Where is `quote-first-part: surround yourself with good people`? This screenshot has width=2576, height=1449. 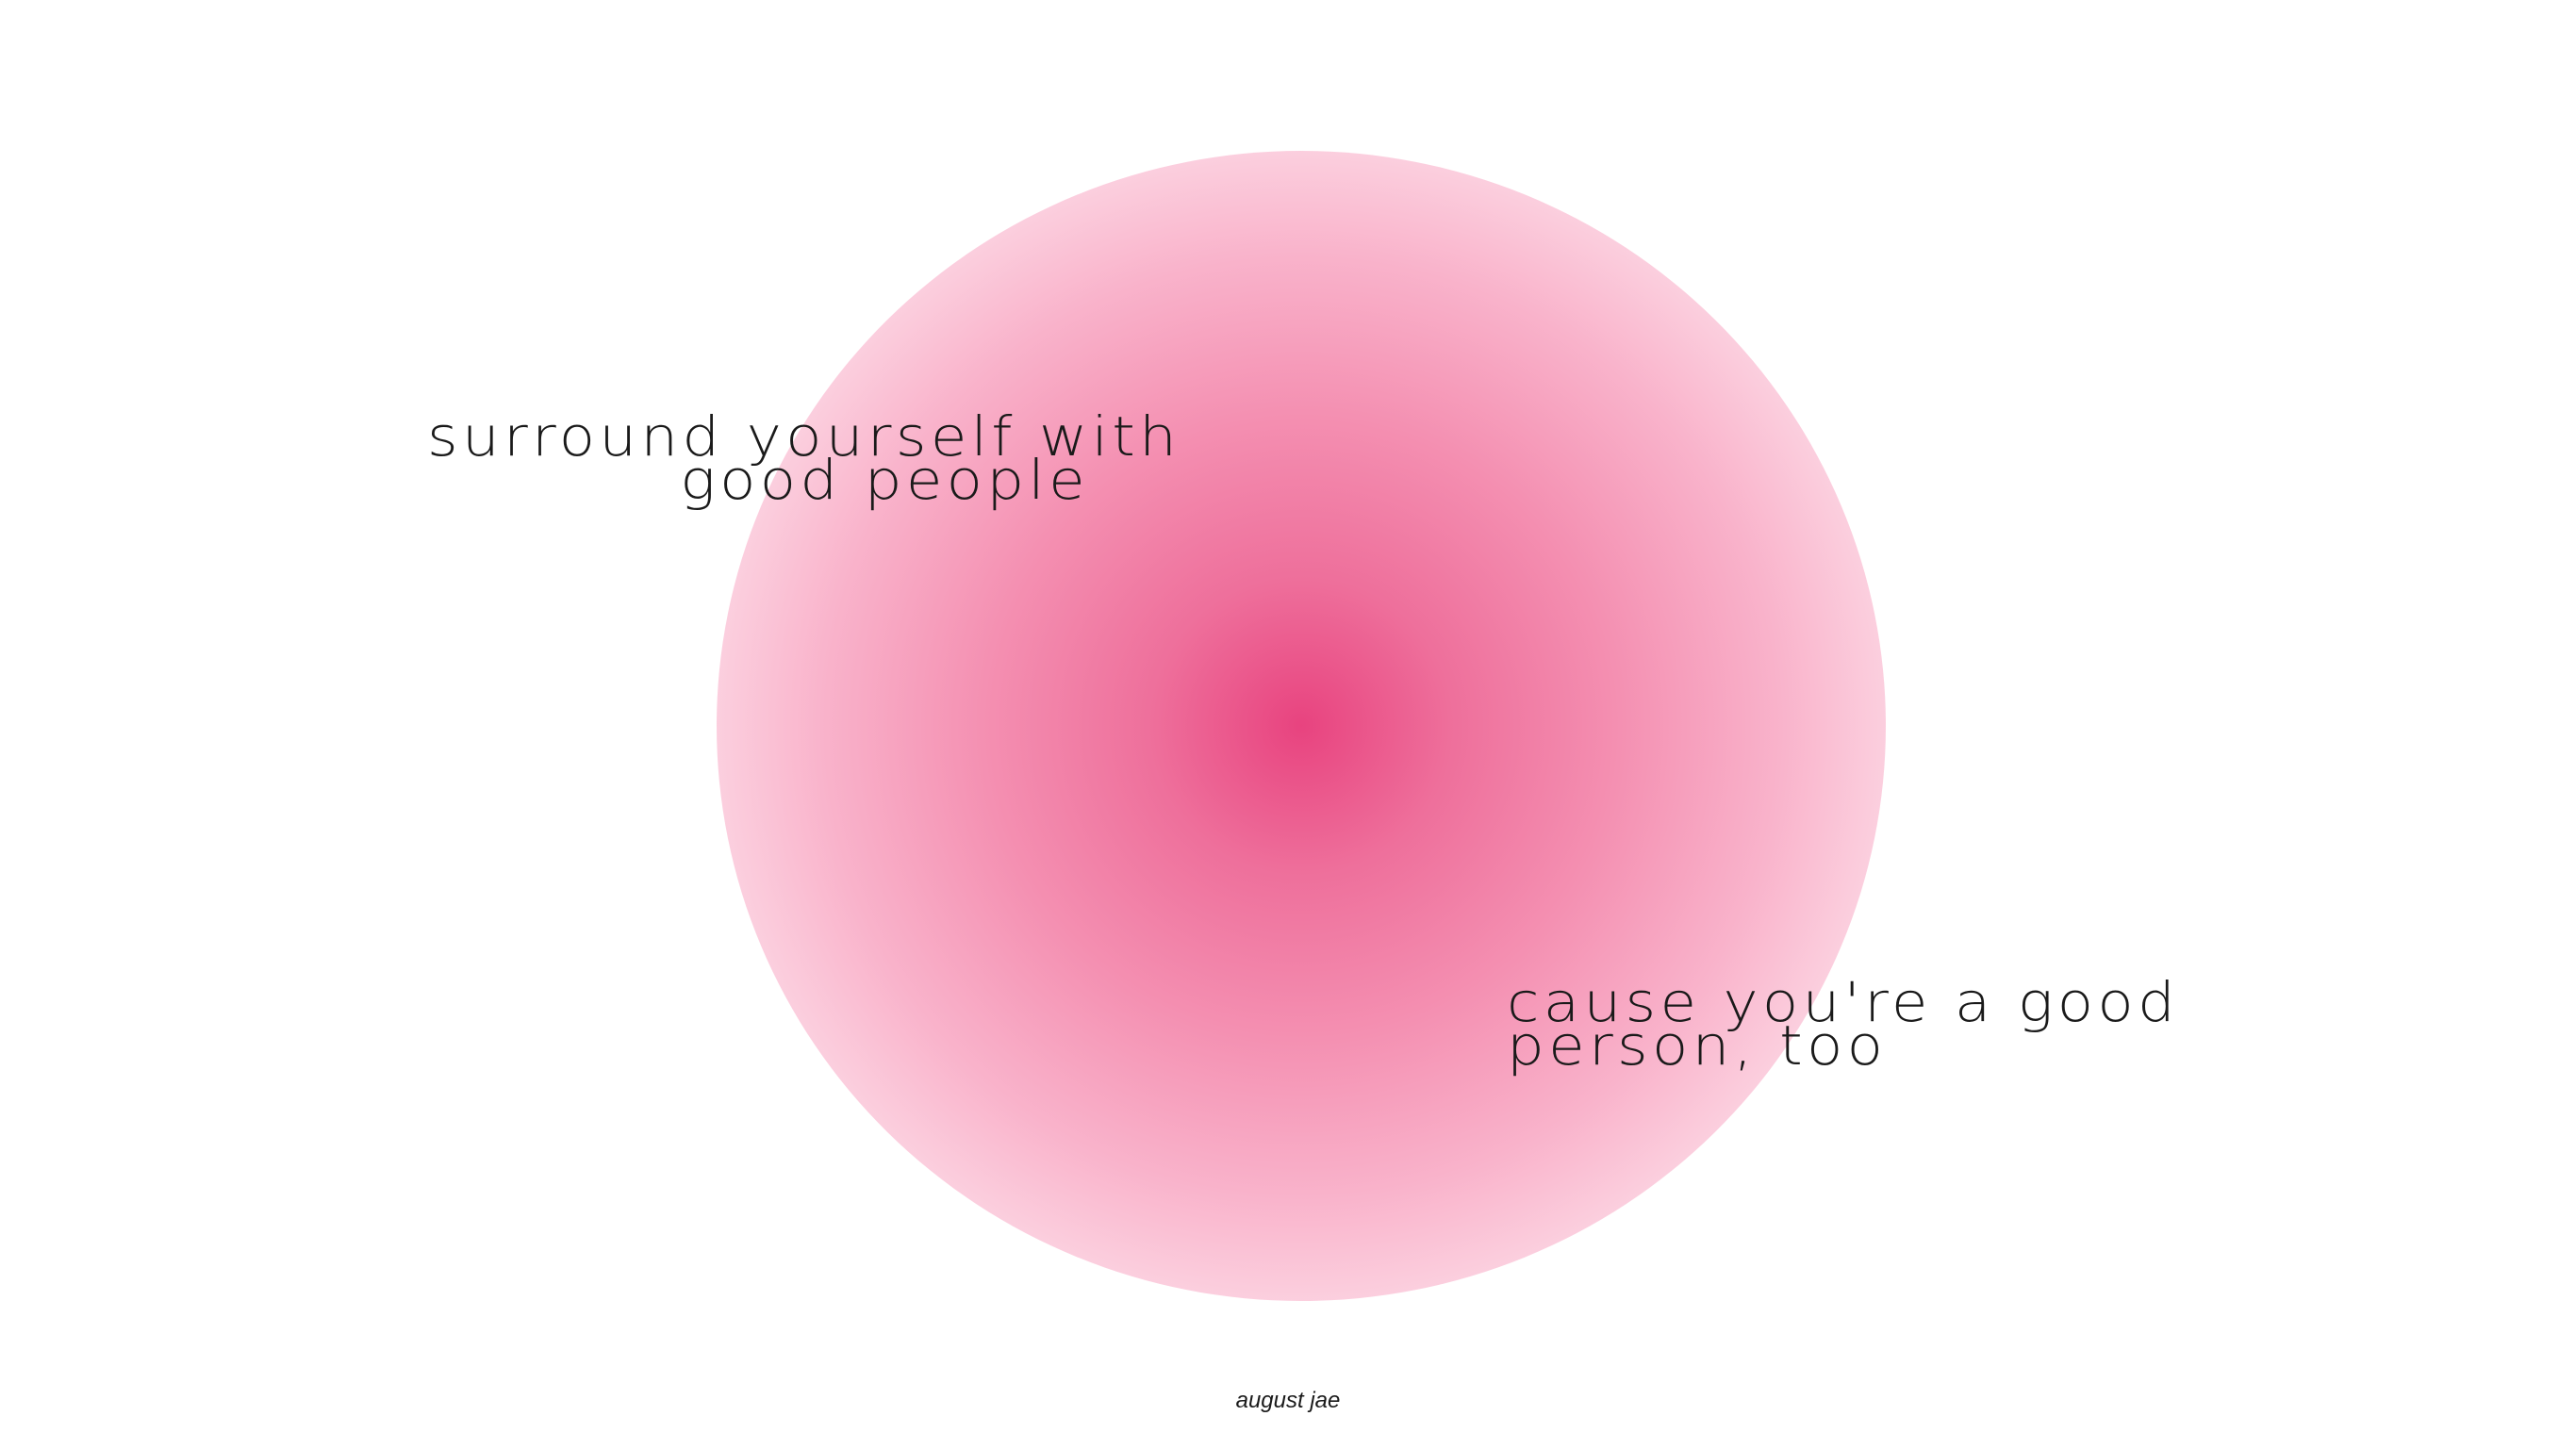 quote-first-part: surround yourself with good people is located at coordinates (802, 458).